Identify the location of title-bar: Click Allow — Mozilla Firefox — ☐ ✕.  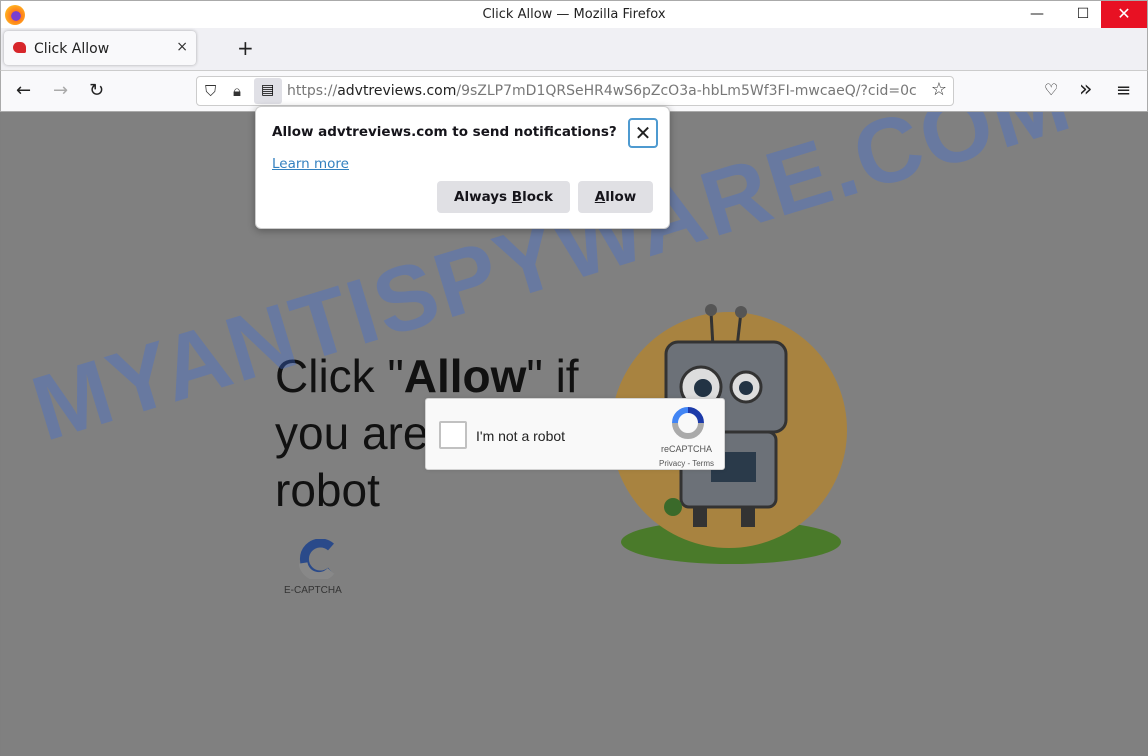
(574, 14).